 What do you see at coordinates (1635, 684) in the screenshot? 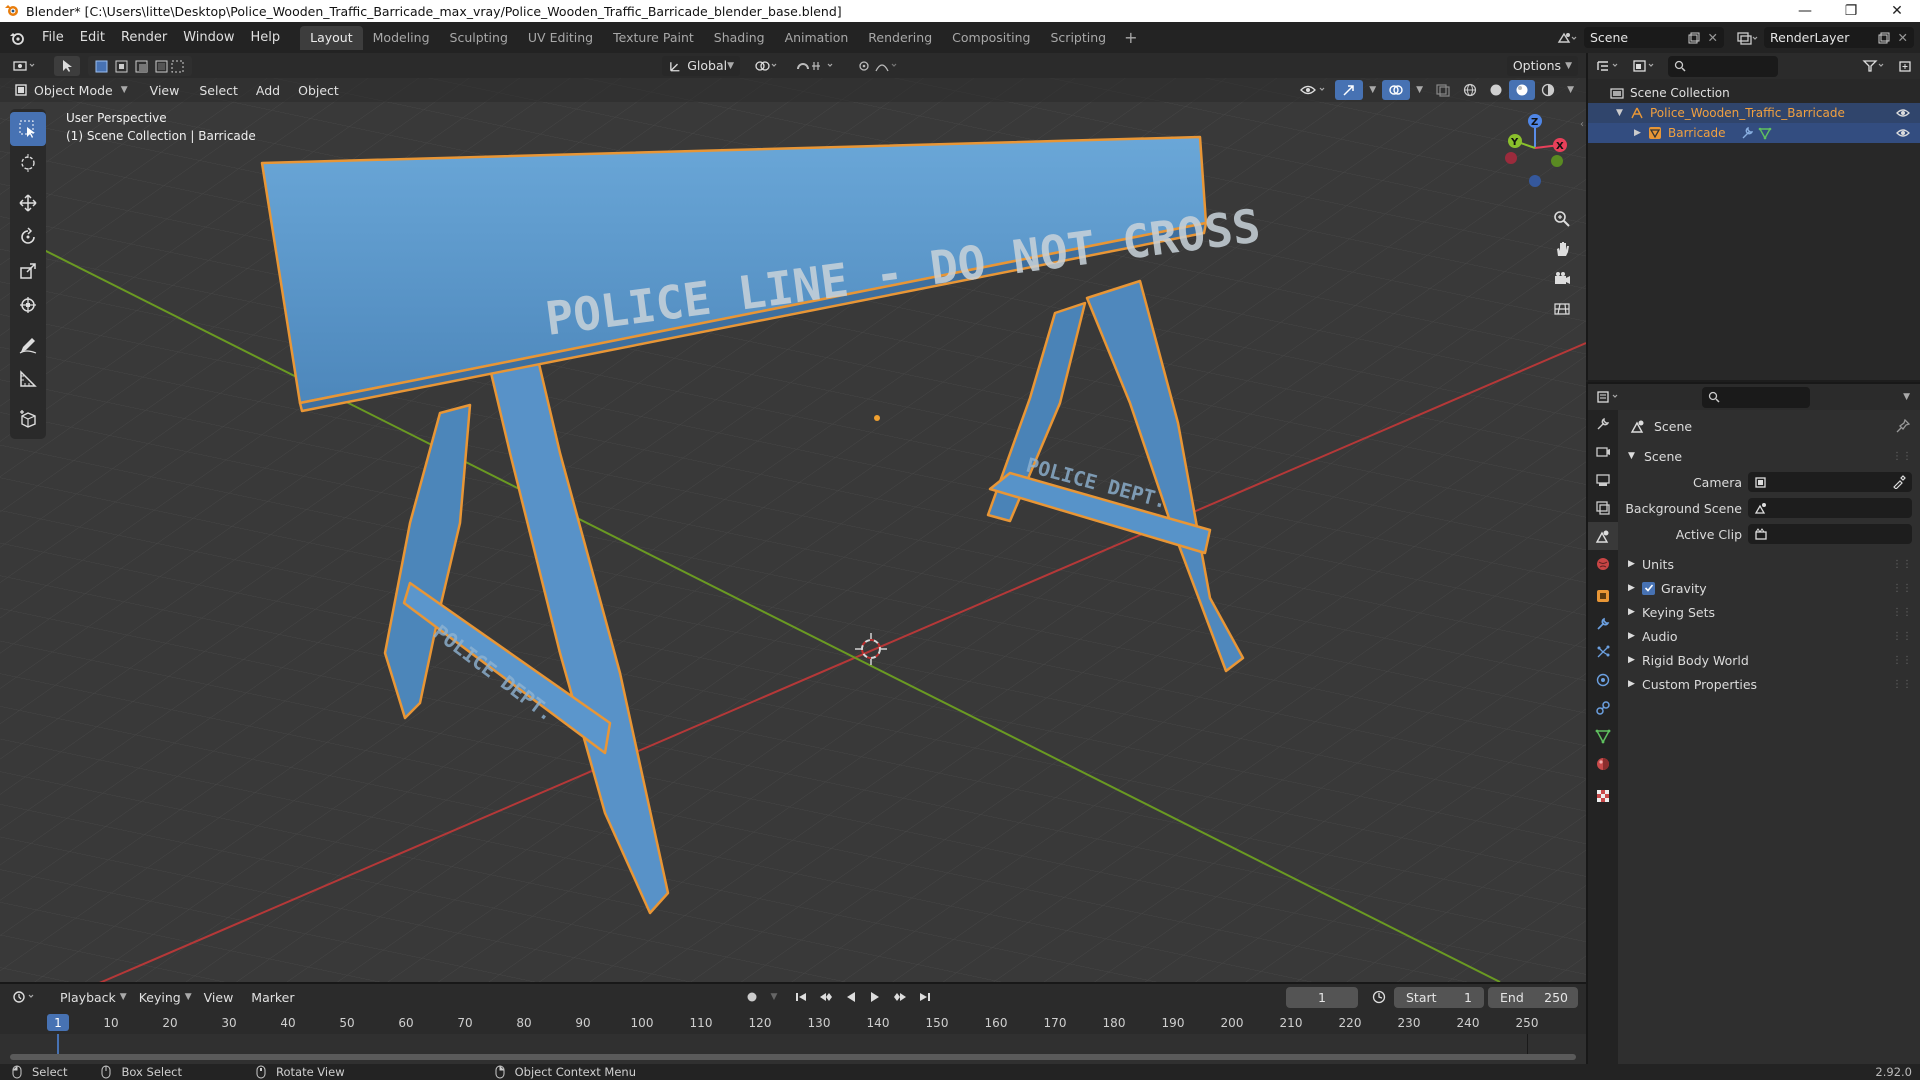
I see `expand-custom-props-icon: ▶` at bounding box center [1635, 684].